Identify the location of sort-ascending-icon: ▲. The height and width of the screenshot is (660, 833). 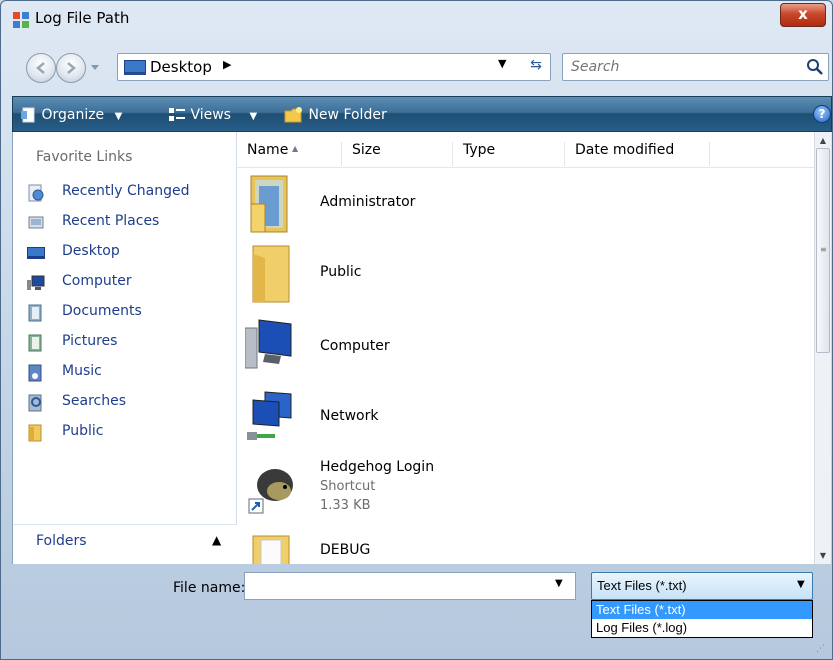
(295, 148).